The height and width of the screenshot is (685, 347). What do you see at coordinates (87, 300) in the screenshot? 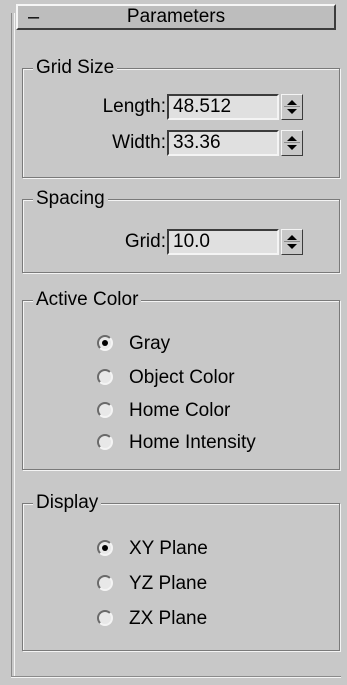
I see `active-color-group-label: Active Color` at bounding box center [87, 300].